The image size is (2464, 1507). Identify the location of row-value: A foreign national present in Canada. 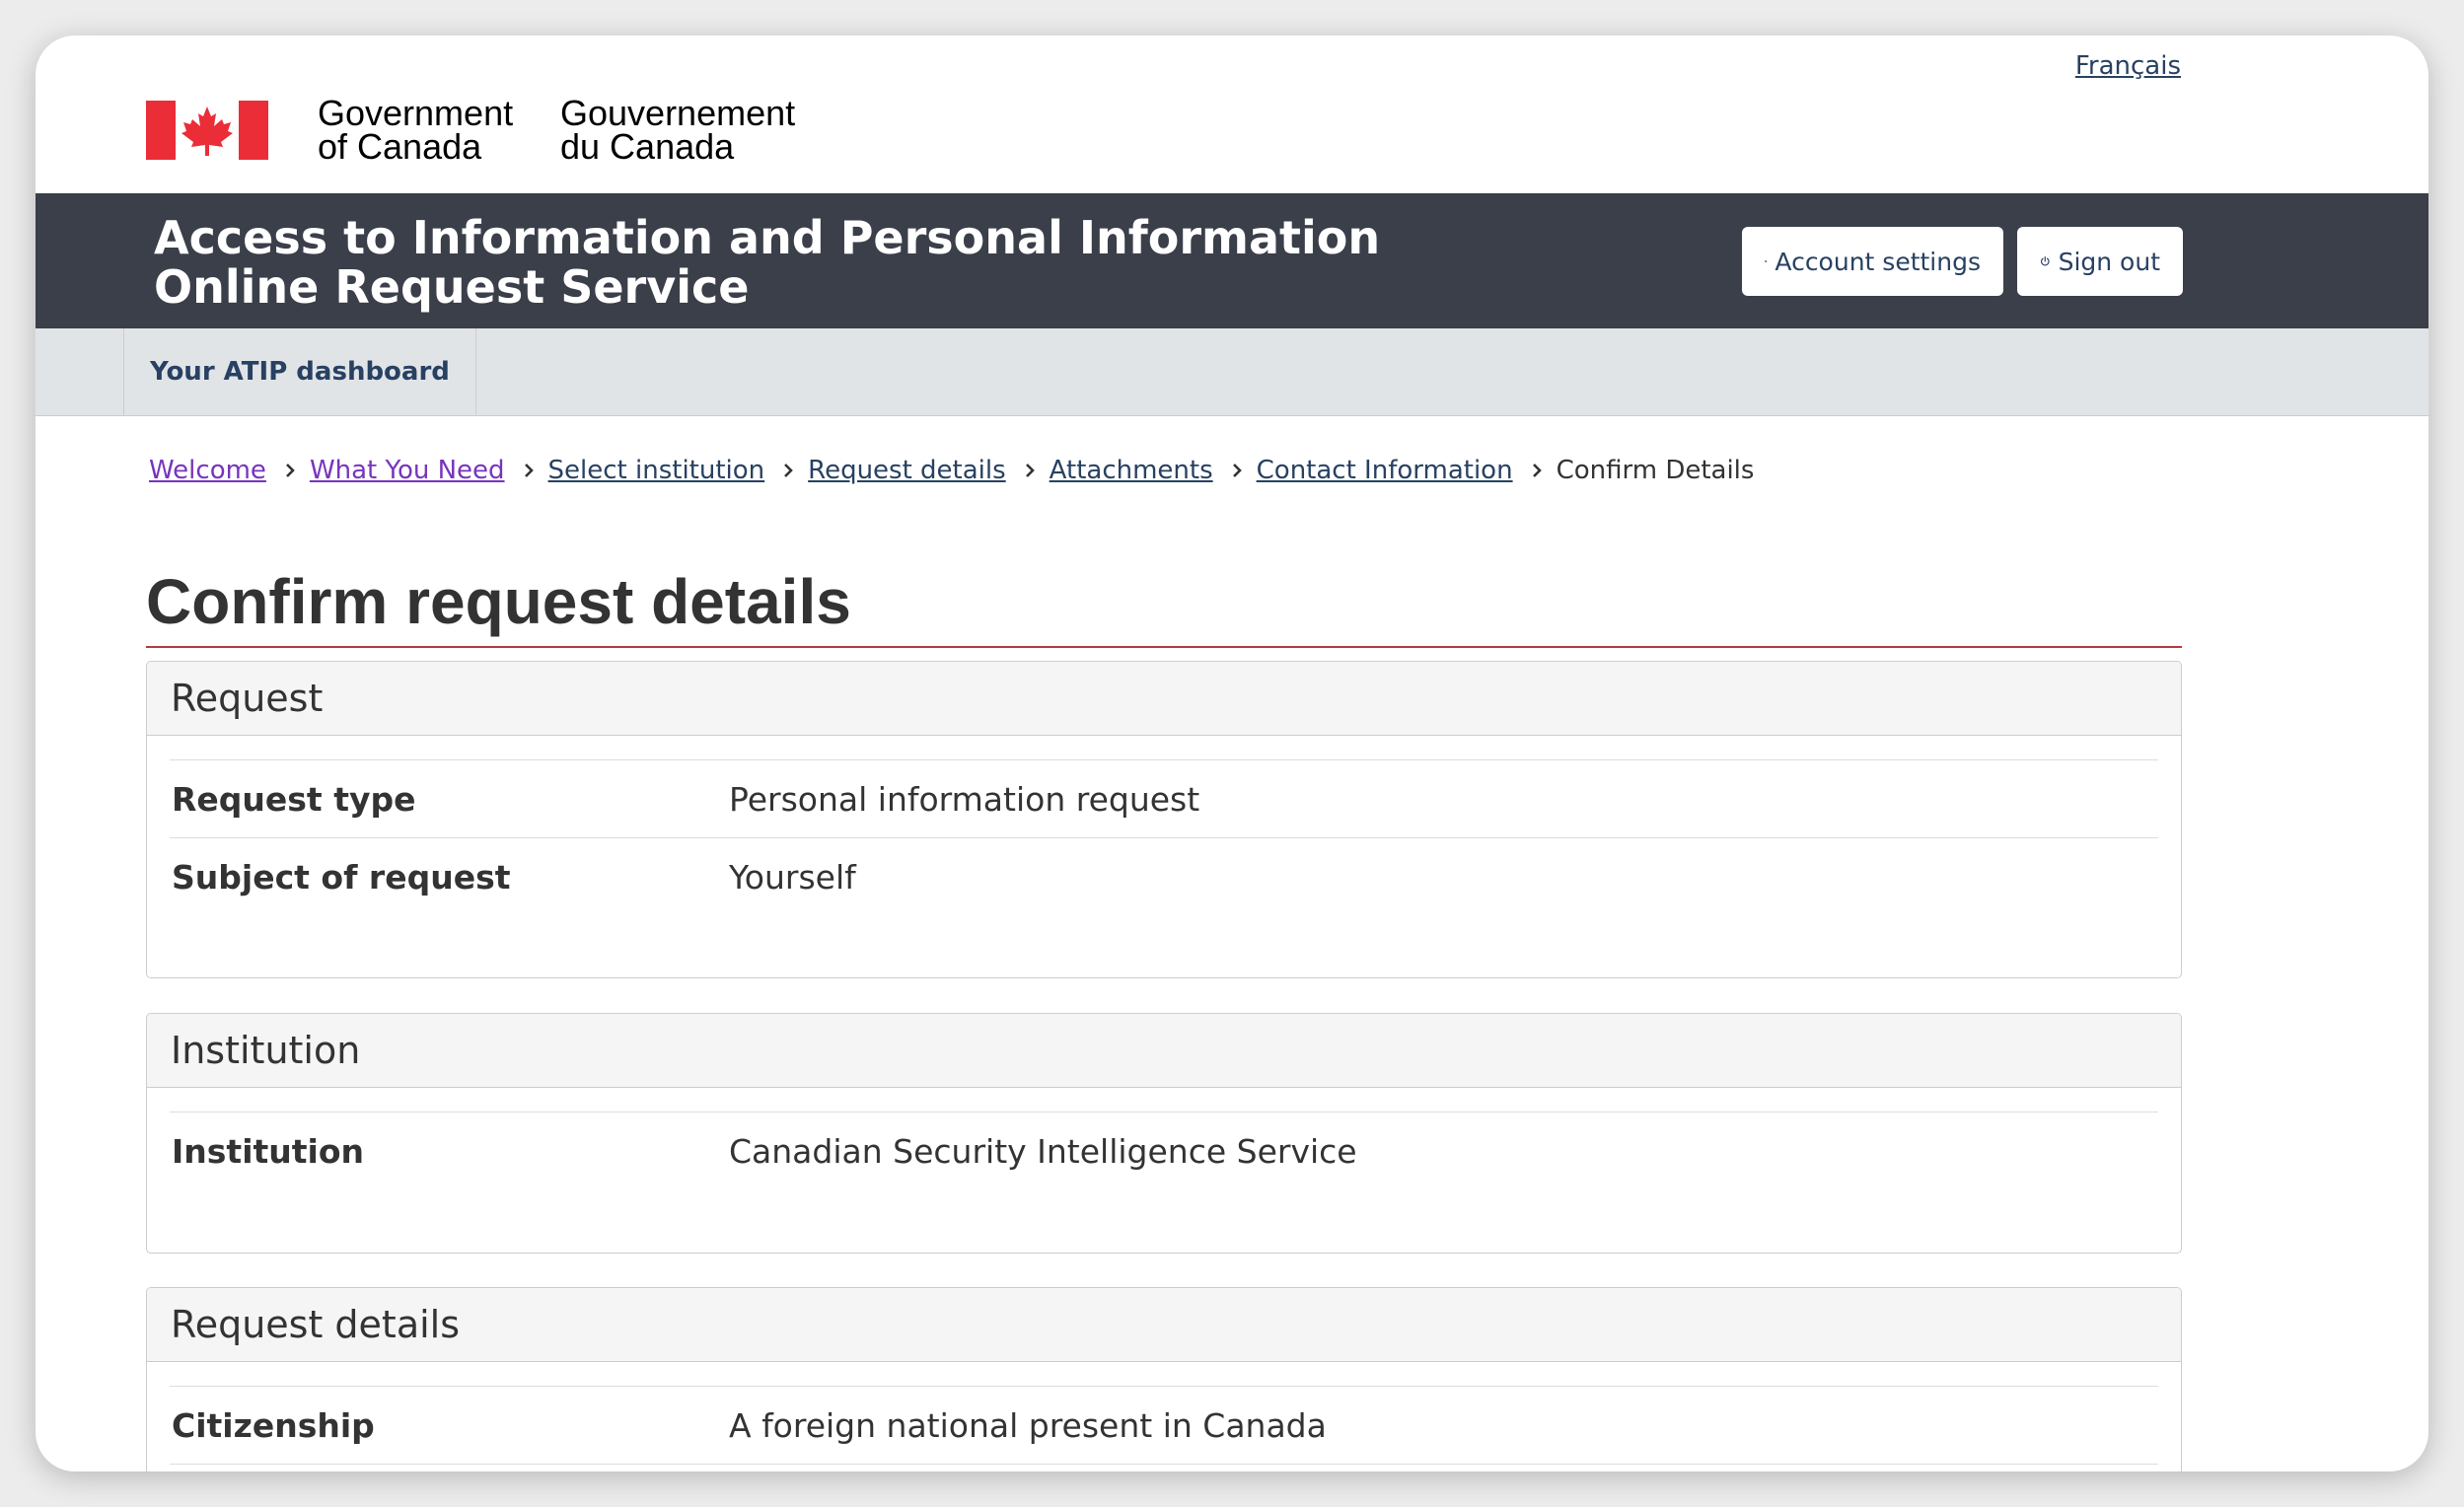
(1028, 1425).